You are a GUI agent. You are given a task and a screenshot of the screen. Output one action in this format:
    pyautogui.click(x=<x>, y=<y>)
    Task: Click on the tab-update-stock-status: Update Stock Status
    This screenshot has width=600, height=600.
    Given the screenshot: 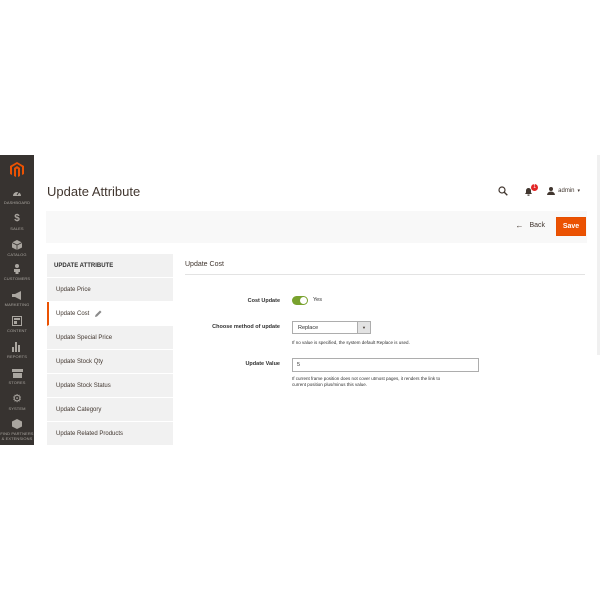 What is the action you would take?
    pyautogui.click(x=110, y=386)
    